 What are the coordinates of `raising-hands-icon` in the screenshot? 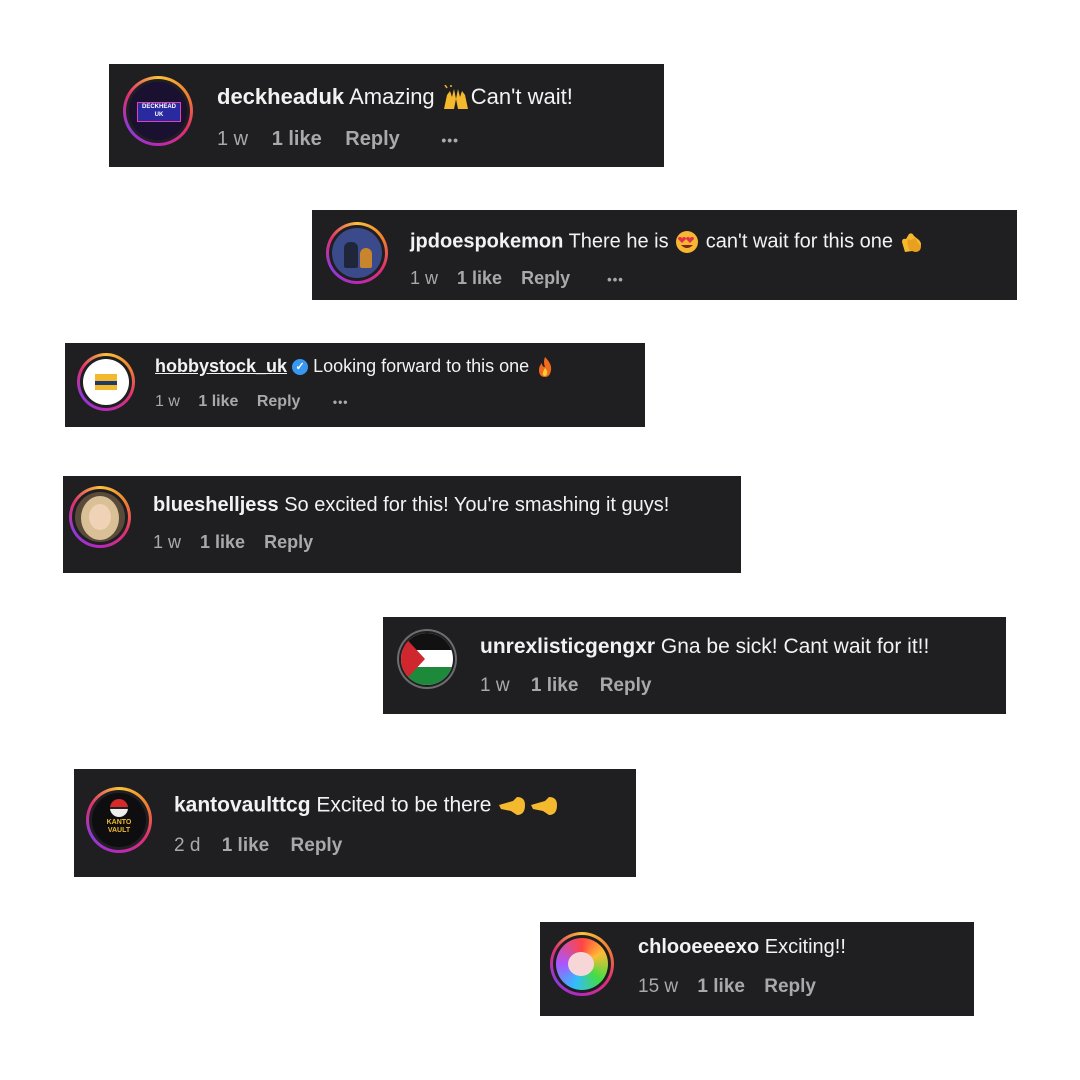 It's located at (456, 97).